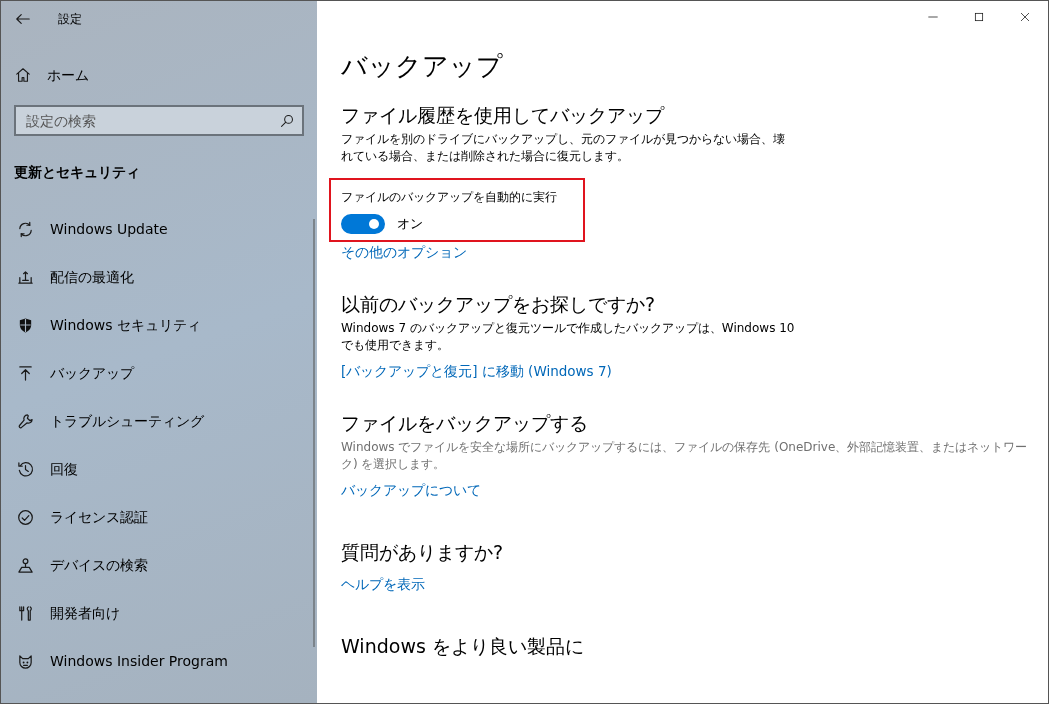 This screenshot has width=1049, height=704. I want to click on link: [バックアップと復元] に移動 (Windows 7), so click(476, 371).